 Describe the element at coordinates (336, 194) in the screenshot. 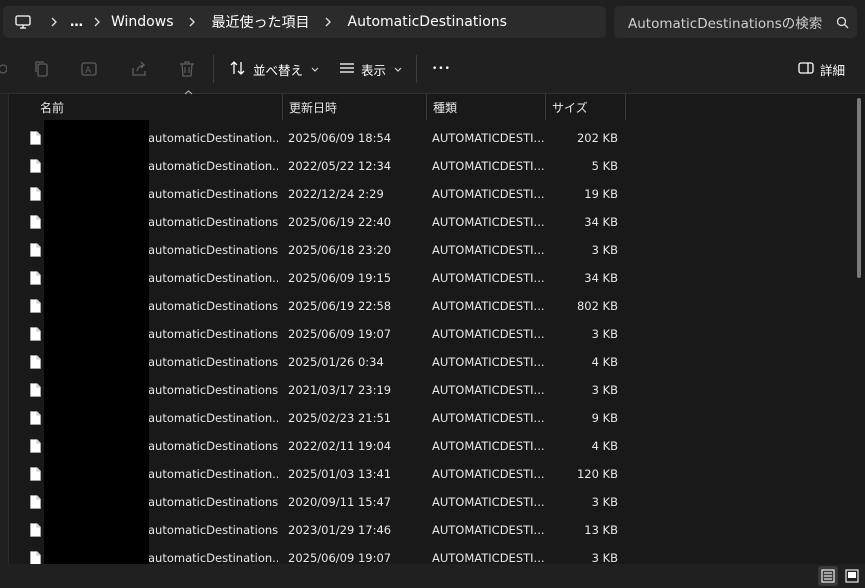

I see `file-date: 2022/12/24 2:29` at that location.